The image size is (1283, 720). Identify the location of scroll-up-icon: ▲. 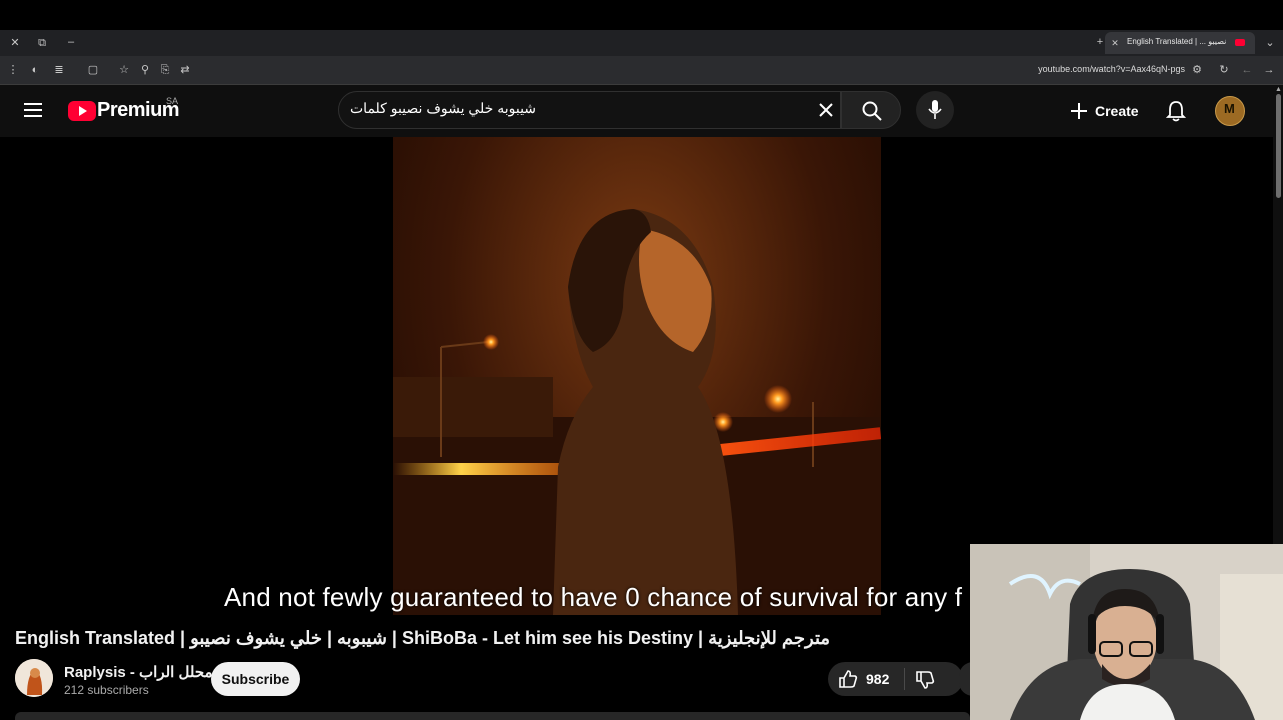
(1278, 89).